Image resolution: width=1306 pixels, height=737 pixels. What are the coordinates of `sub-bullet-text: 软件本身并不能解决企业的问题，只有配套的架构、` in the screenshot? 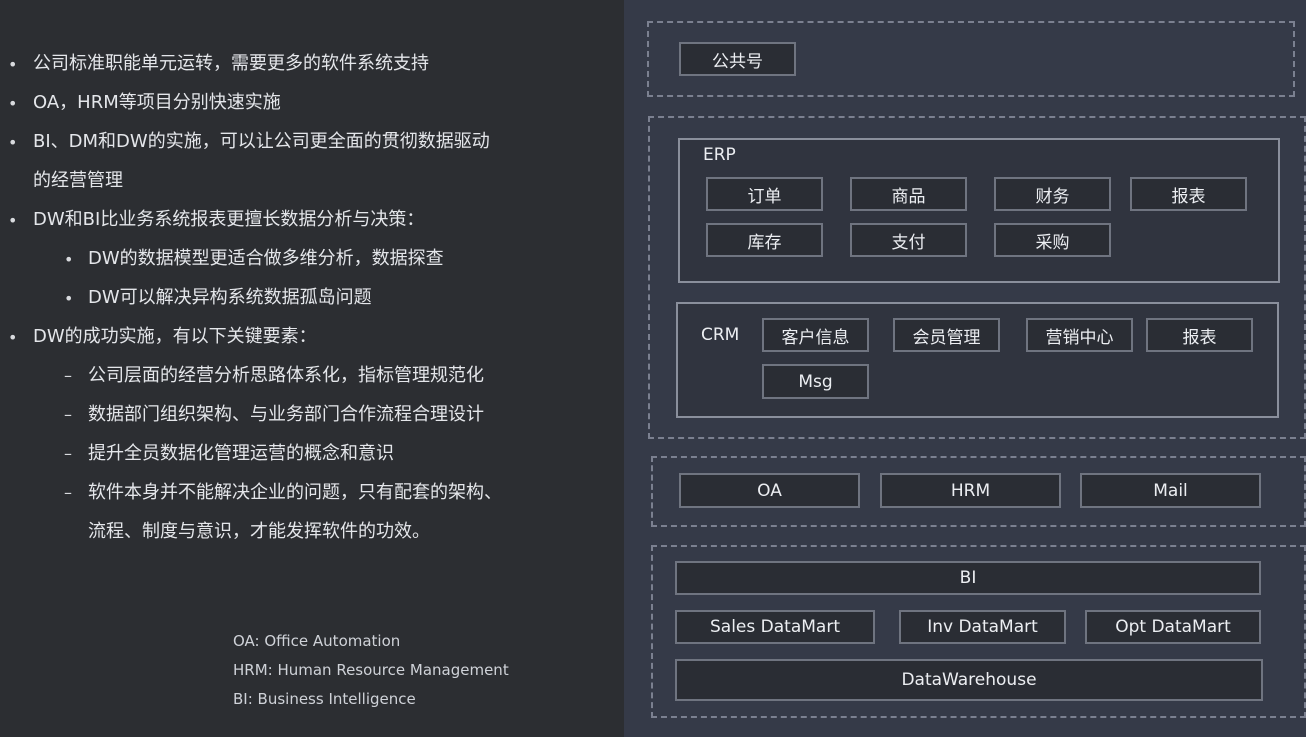 It's located at (295, 492).